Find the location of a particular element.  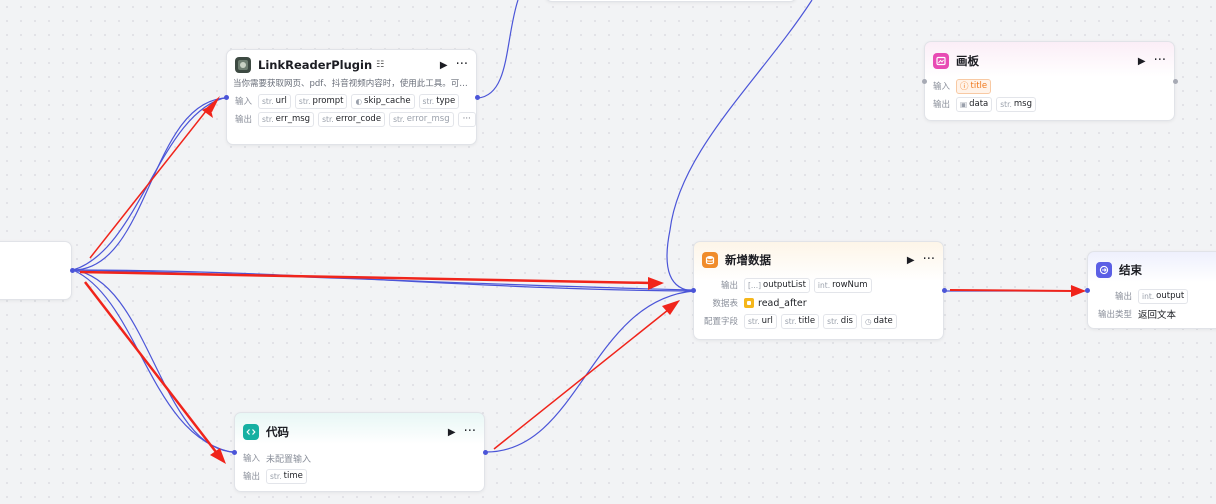

output-chip: [...] outputList is located at coordinates (777, 285).